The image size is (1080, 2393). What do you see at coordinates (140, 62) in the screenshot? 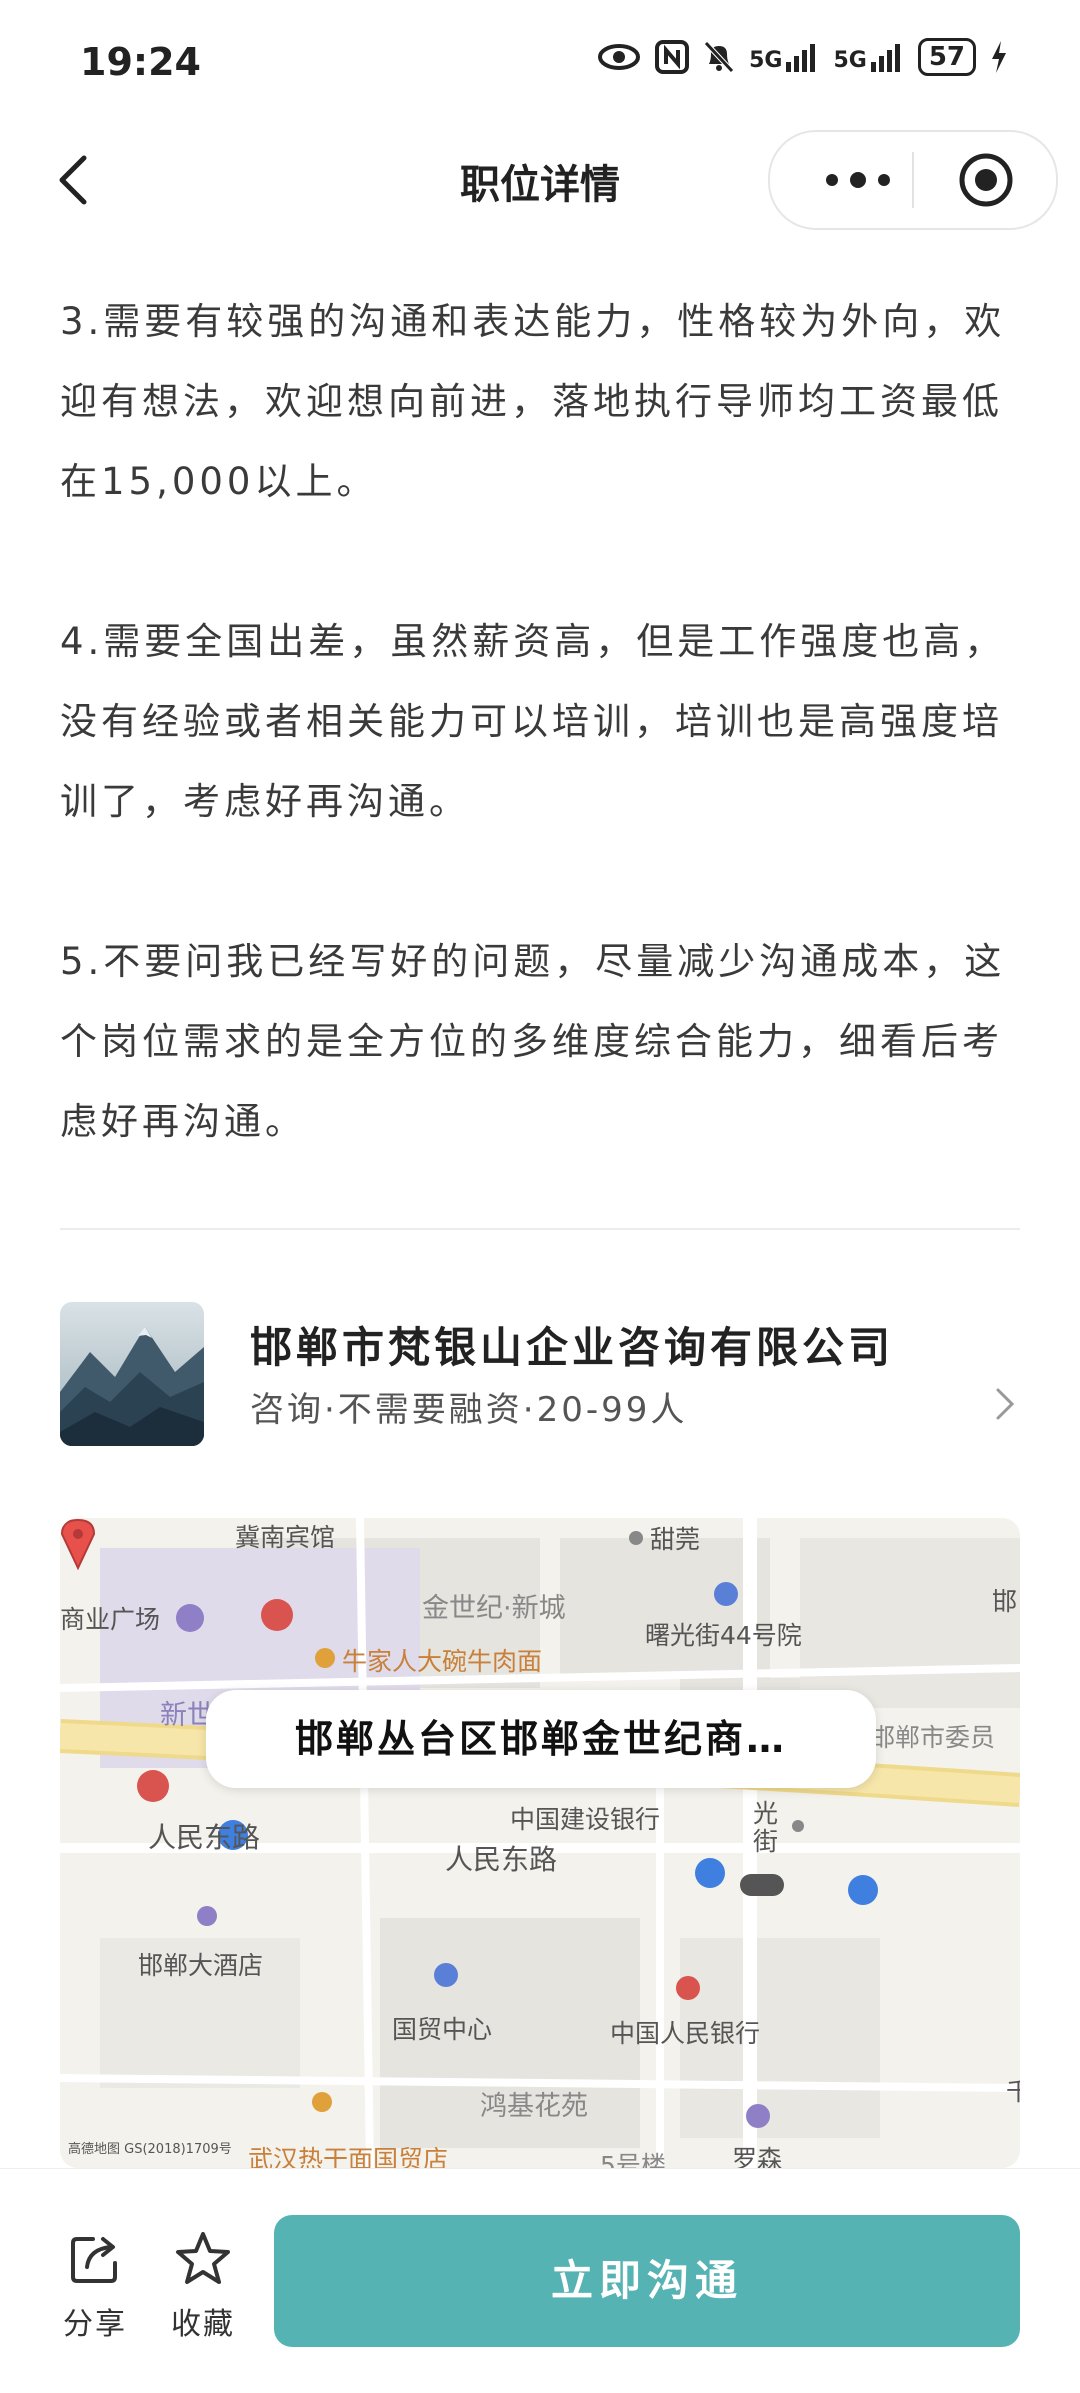
I see `status-time: 19:24` at bounding box center [140, 62].